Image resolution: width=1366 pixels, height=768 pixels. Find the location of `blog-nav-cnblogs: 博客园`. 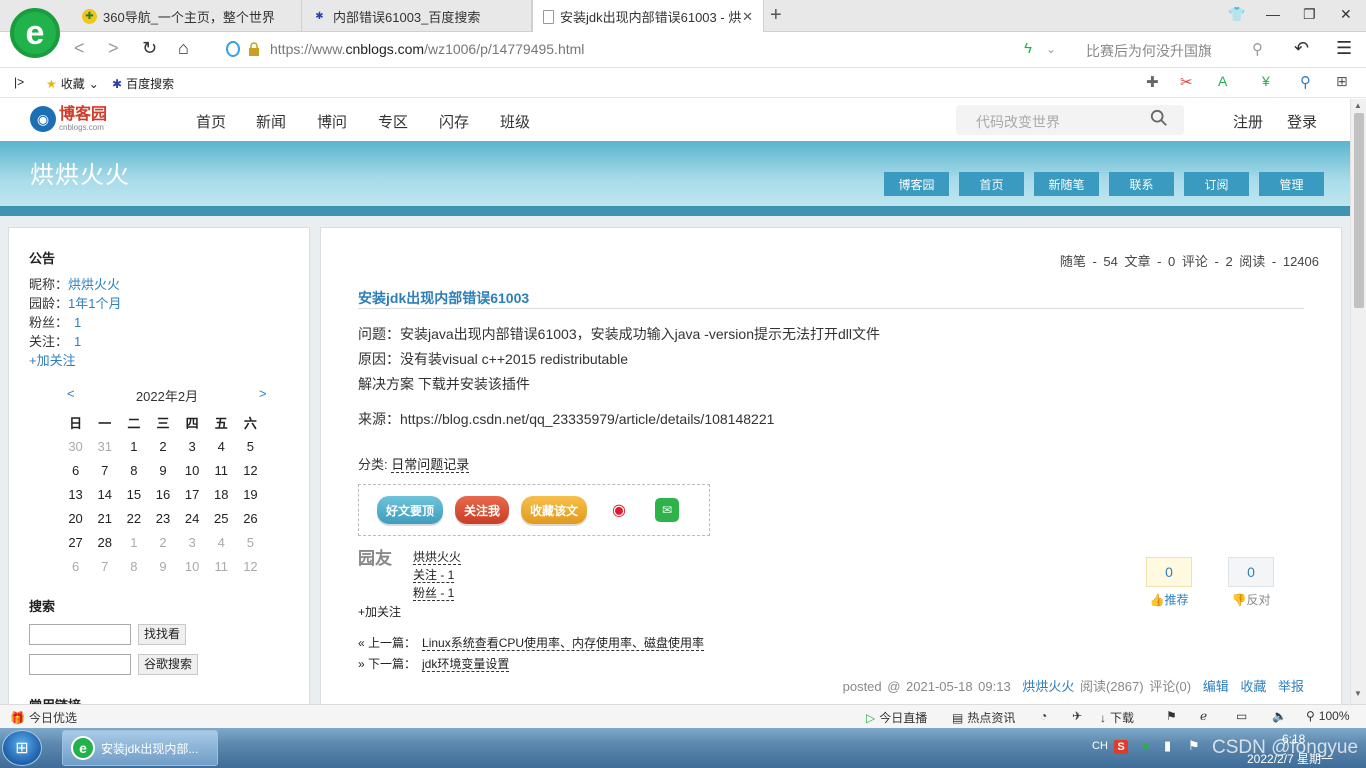

blog-nav-cnblogs: 博客园 is located at coordinates (916, 184).